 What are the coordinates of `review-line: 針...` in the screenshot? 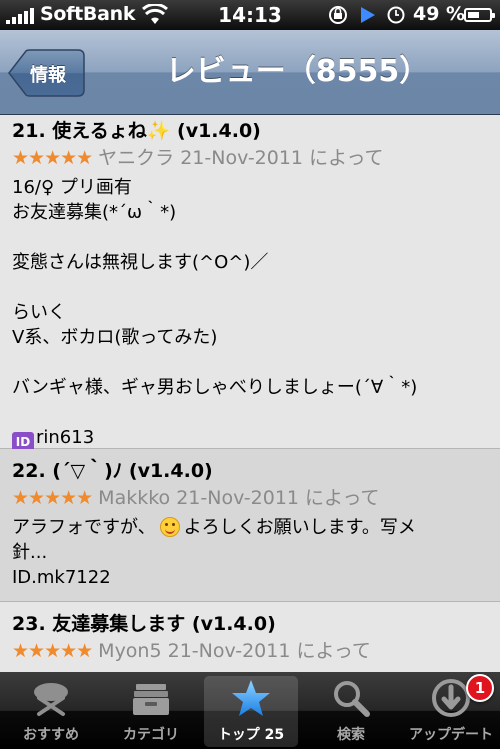 It's located at (30, 552).